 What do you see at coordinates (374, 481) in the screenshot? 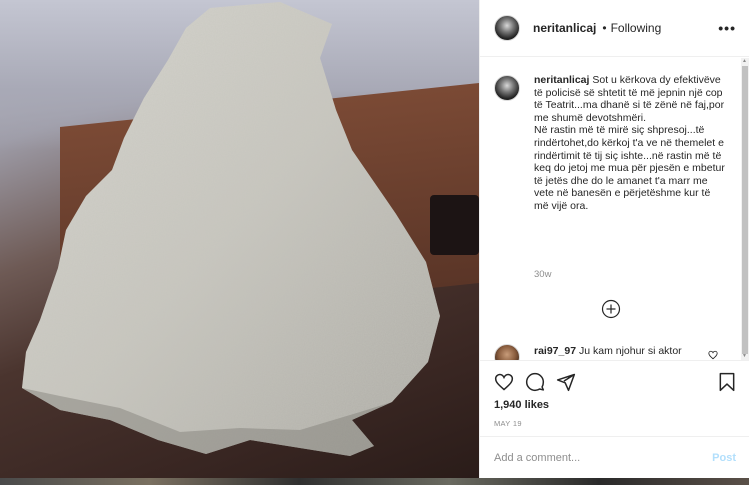
I see `background-thumbnail-strip` at bounding box center [374, 481].